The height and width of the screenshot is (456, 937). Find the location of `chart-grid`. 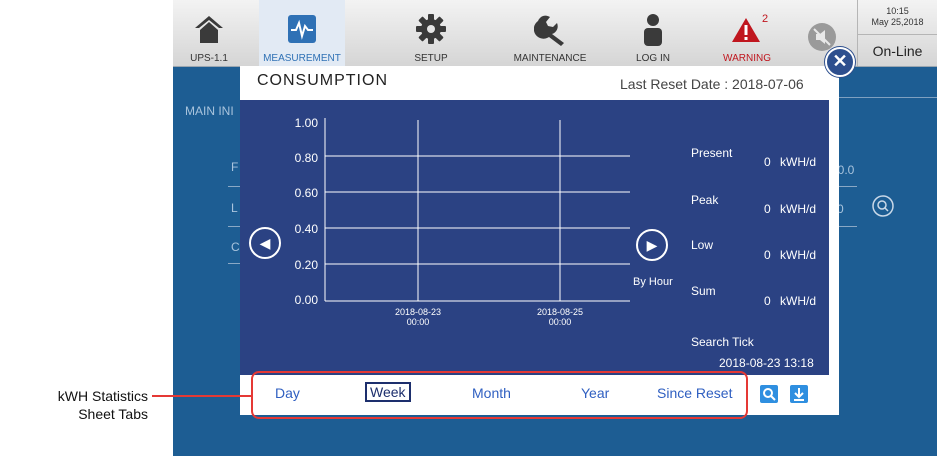

chart-grid is located at coordinates (477, 210).